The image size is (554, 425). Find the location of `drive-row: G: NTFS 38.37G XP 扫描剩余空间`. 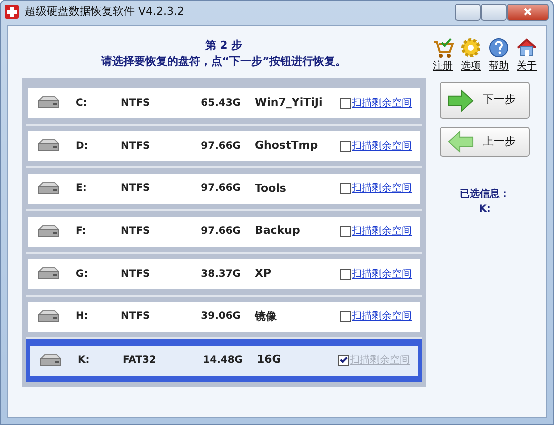

drive-row: G: NTFS 38.37G XP 扫描剩余空间 is located at coordinates (224, 274).